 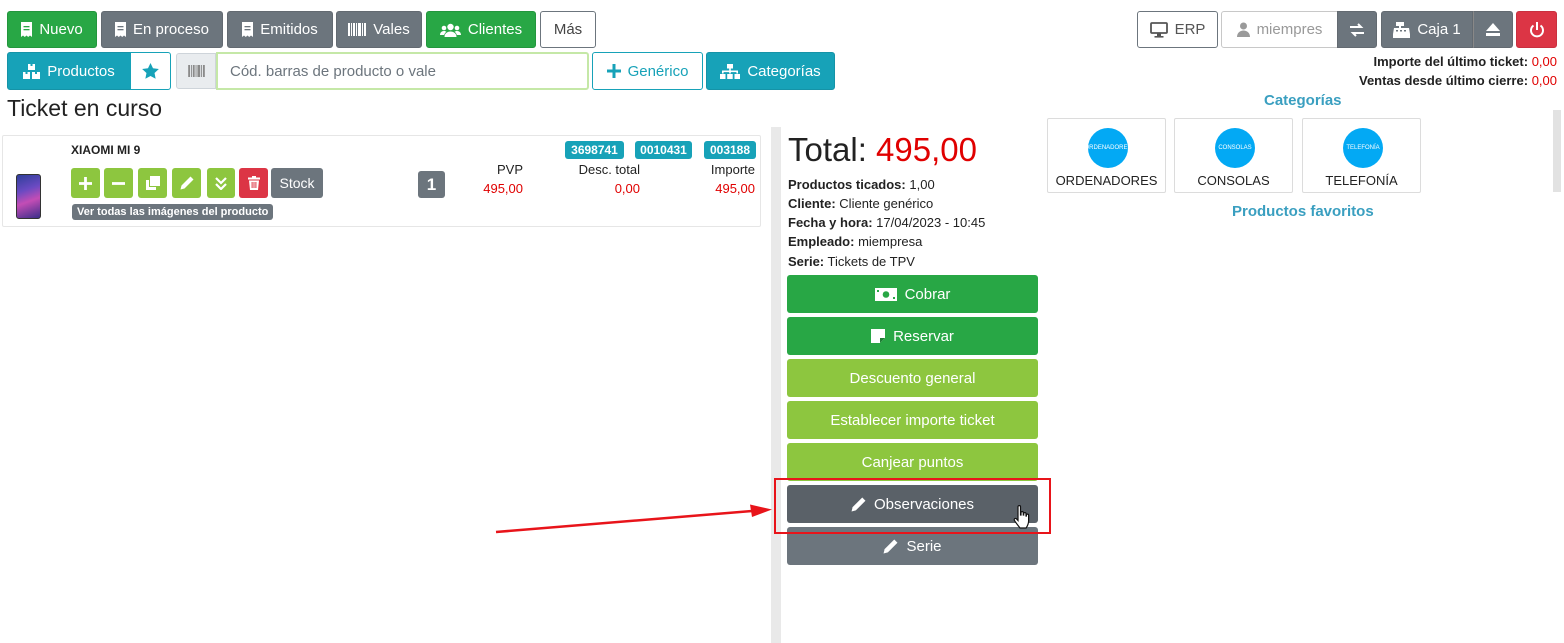 I want to click on minus-icon, so click(x=118, y=183).